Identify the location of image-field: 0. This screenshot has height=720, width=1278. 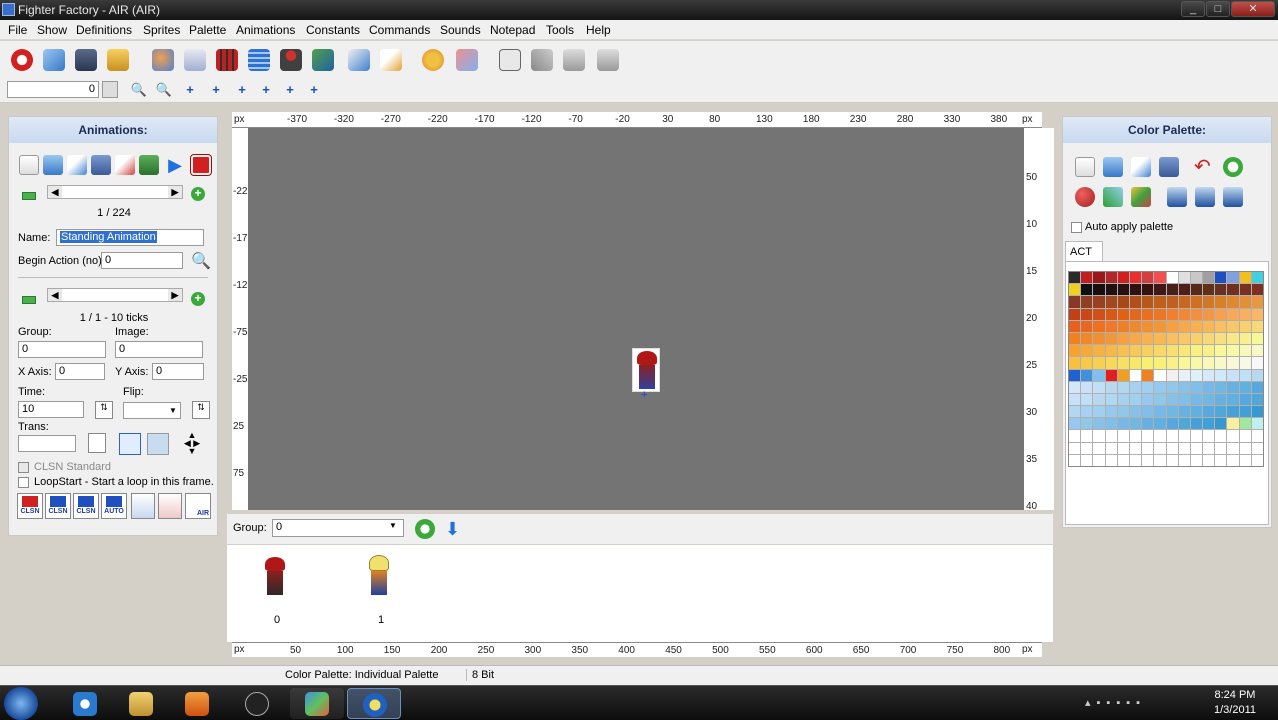
(159, 349).